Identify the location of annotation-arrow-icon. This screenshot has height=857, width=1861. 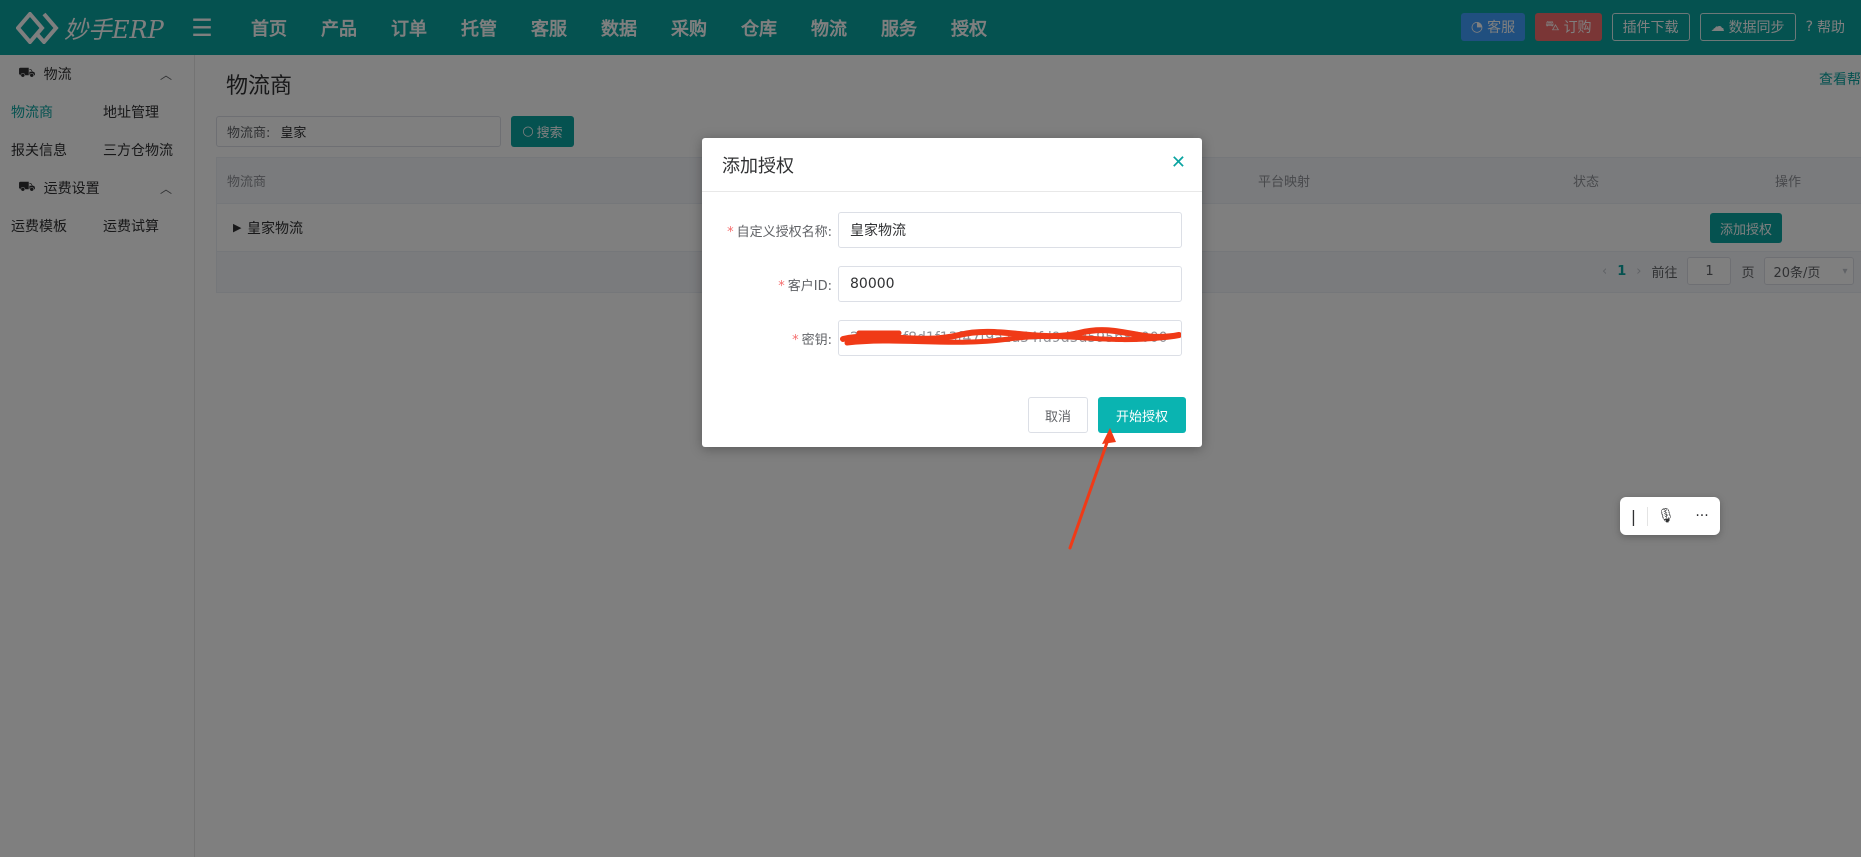
(1092, 489).